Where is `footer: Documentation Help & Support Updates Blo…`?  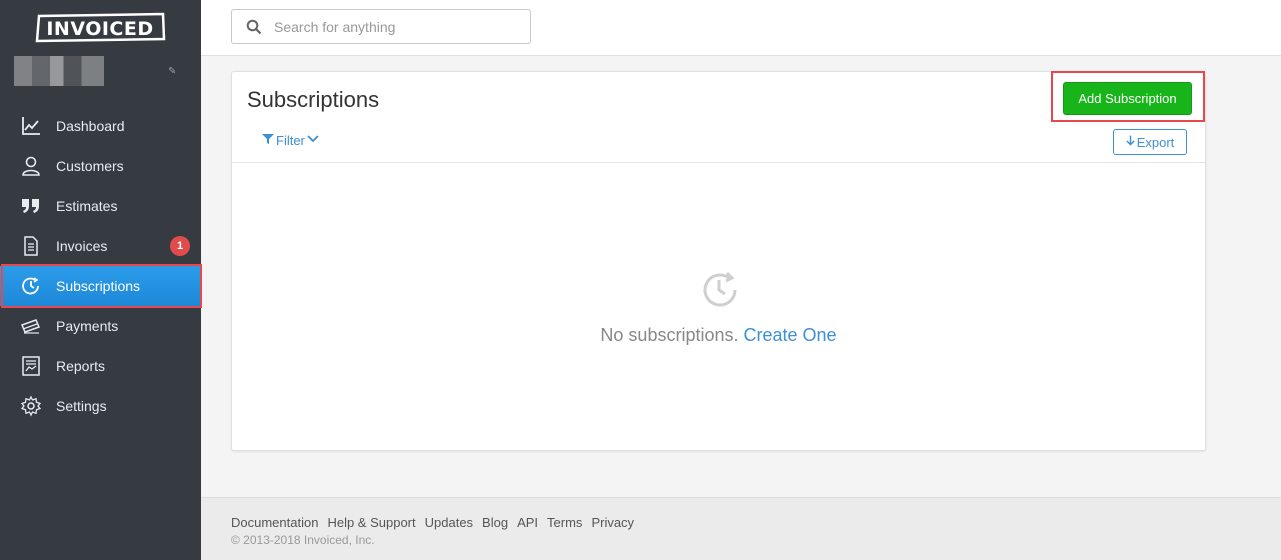 footer: Documentation Help & Support Updates Blo… is located at coordinates (741, 528).